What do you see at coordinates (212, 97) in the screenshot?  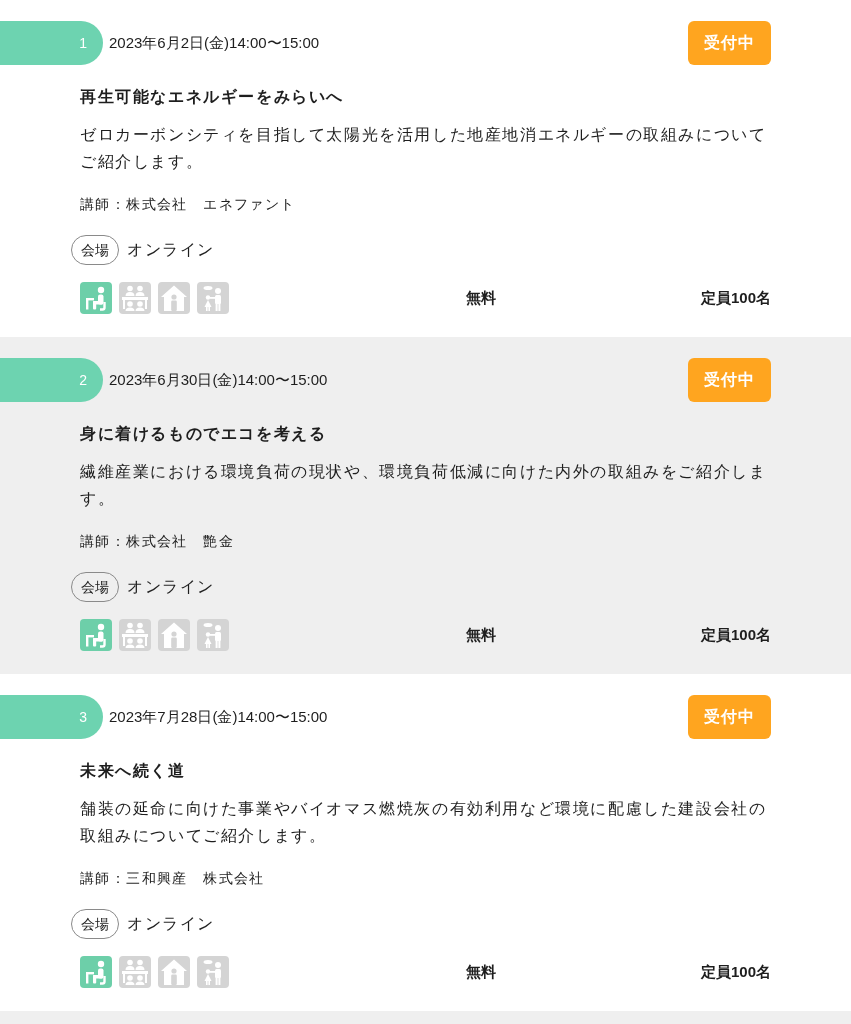 I see `event-title: 再生可能なエネルギーをみらいへ` at bounding box center [212, 97].